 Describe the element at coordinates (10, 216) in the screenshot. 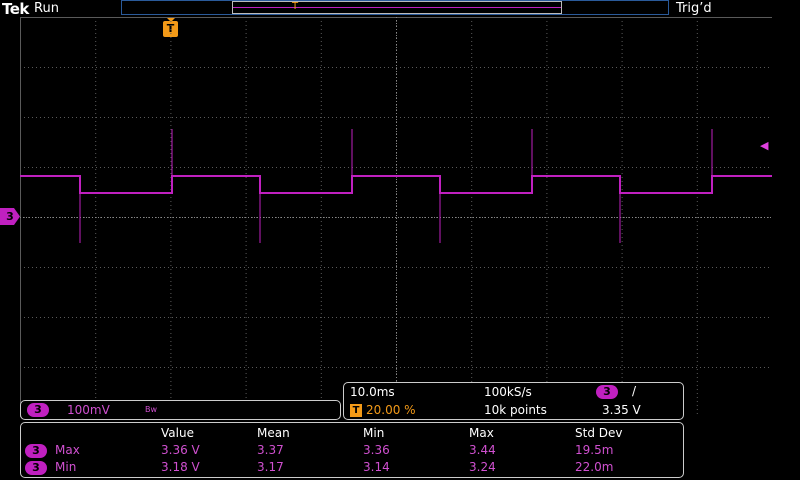

I see `channel-3-ground-marker: 3` at that location.